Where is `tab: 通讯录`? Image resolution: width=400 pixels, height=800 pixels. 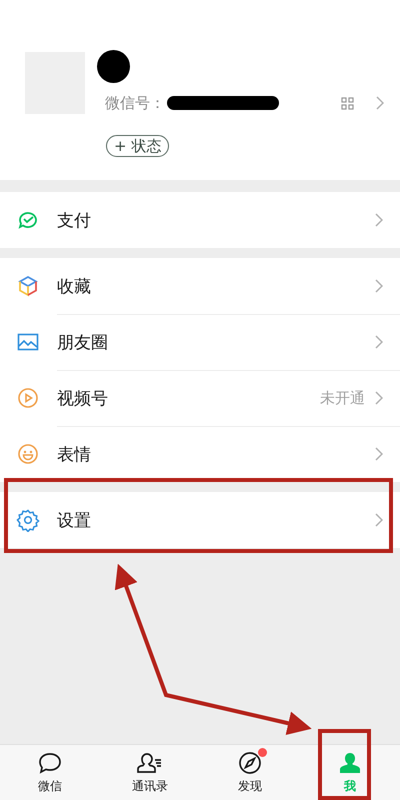
tab: 通讯录 is located at coordinates (150, 772).